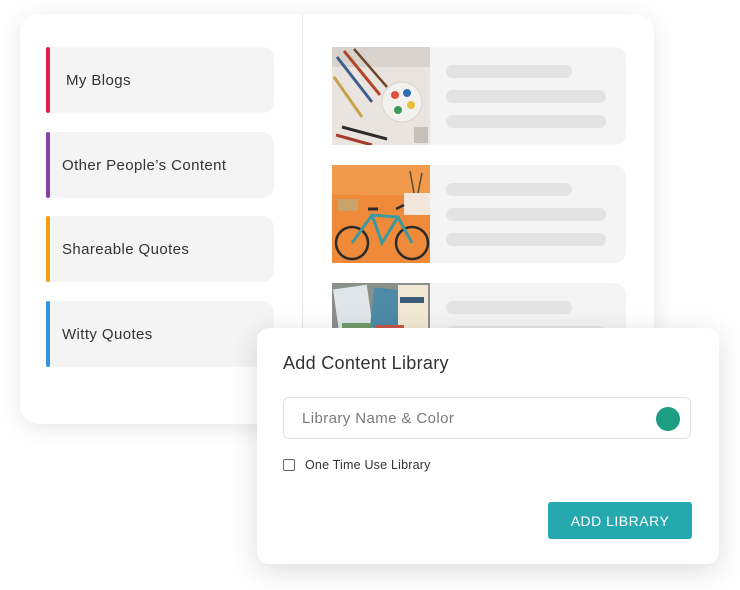 The width and height of the screenshot is (740, 590). I want to click on dialog-title: Add Content Library, so click(366, 363).